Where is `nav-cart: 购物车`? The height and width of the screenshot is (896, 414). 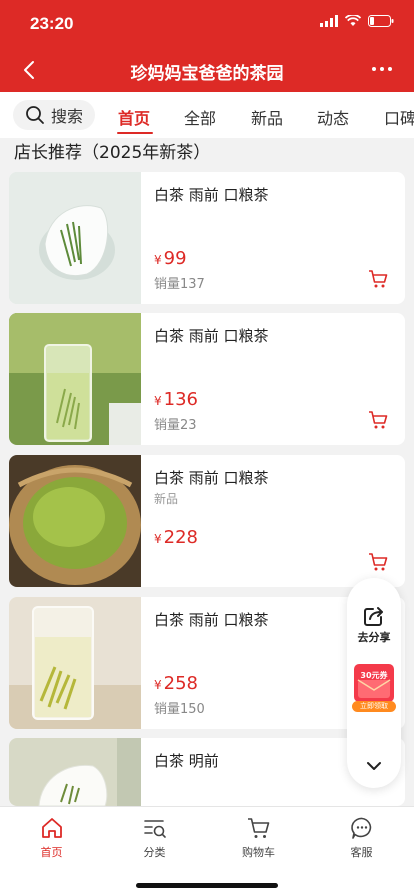
nav-cart: 购物车 is located at coordinates (258, 837).